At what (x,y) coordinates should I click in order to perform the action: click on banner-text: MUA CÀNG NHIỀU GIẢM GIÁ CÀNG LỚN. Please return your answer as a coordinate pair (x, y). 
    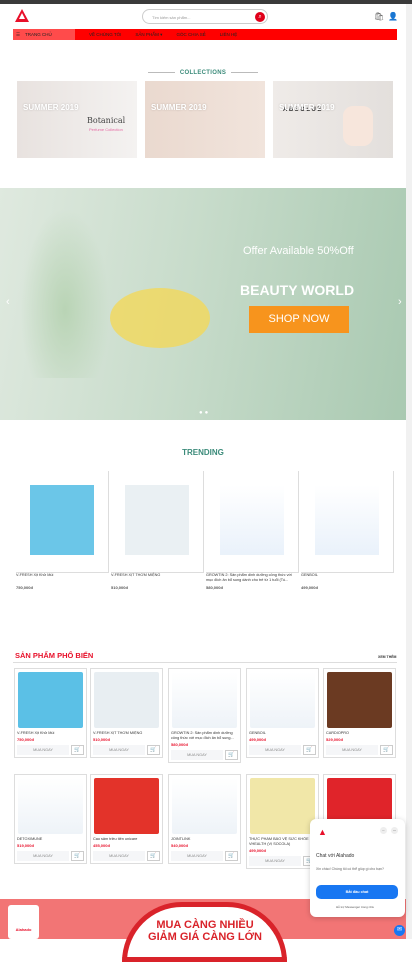
    Looking at the image, I should click on (205, 931).